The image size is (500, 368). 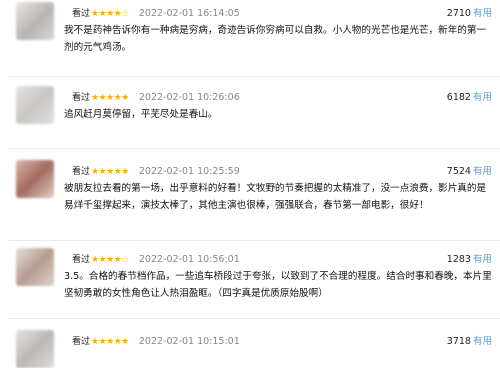 What do you see at coordinates (141, 114) in the screenshot?
I see `review-text: 追风赶月莫停留，平芜尽处是春山。` at bounding box center [141, 114].